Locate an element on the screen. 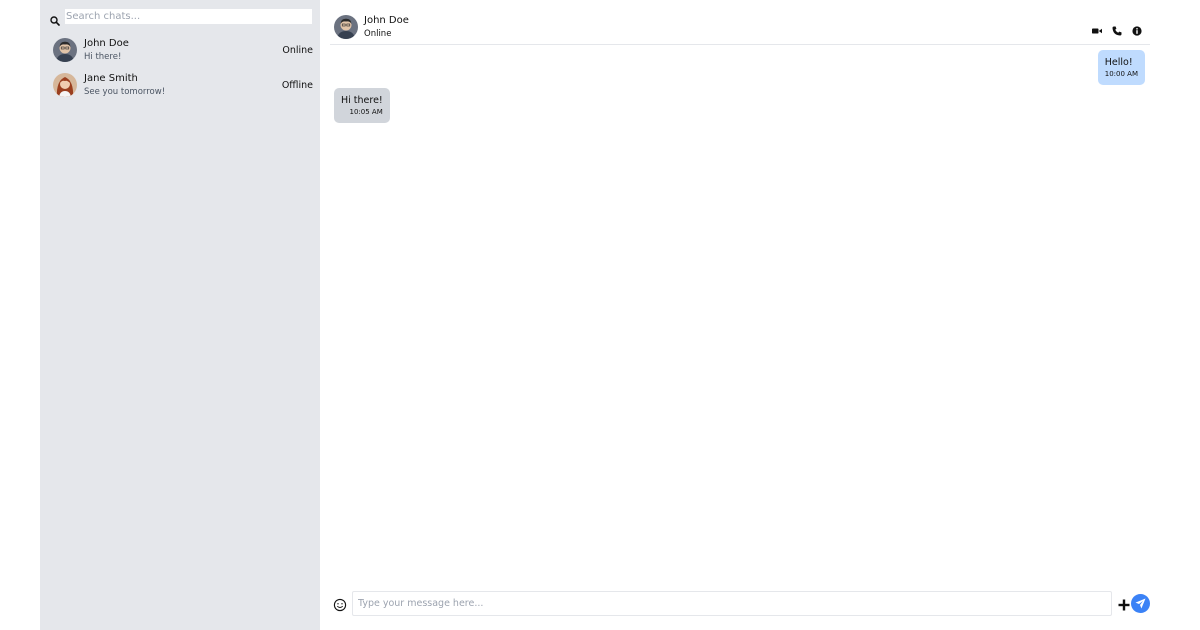 The width and height of the screenshot is (1200, 630). phone-icon is located at coordinates (1117, 28).